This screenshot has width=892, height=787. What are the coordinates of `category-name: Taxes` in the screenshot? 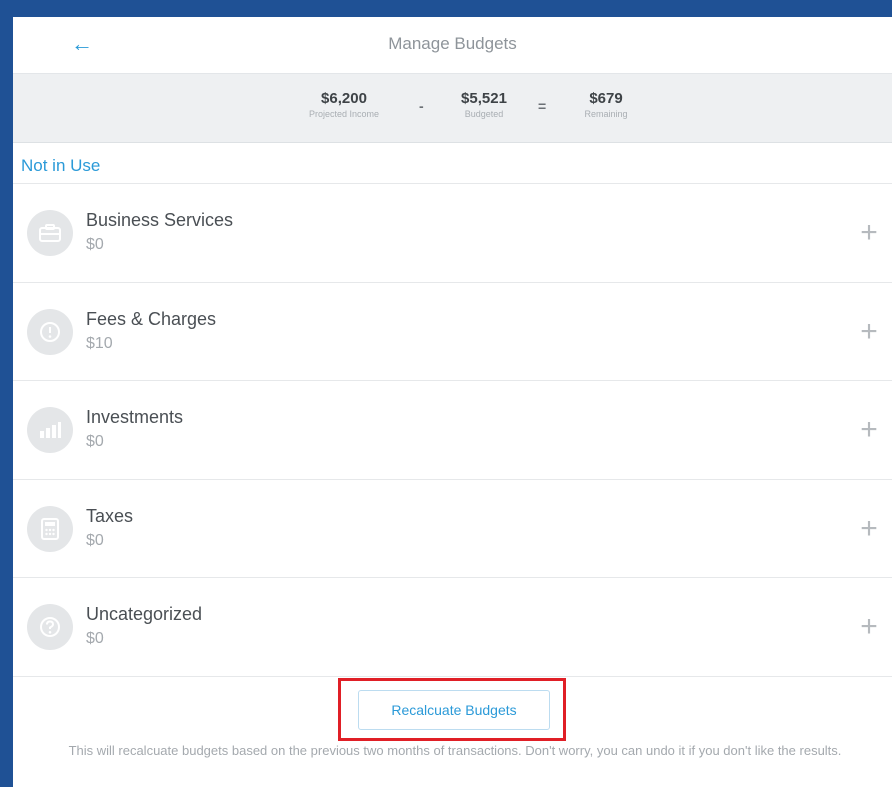 It's located at (110, 515).